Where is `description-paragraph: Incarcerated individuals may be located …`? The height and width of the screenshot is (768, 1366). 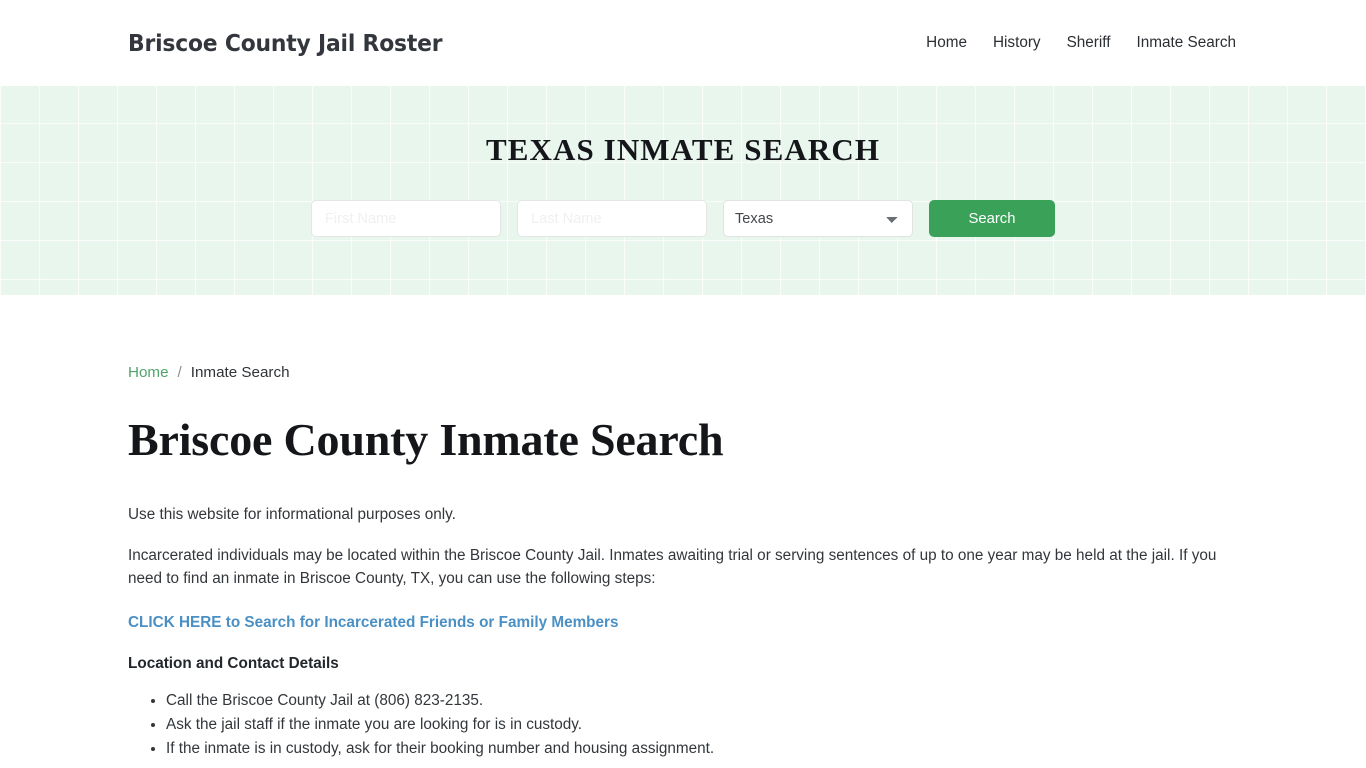 description-paragraph: Incarcerated individuals may be located … is located at coordinates (672, 567).